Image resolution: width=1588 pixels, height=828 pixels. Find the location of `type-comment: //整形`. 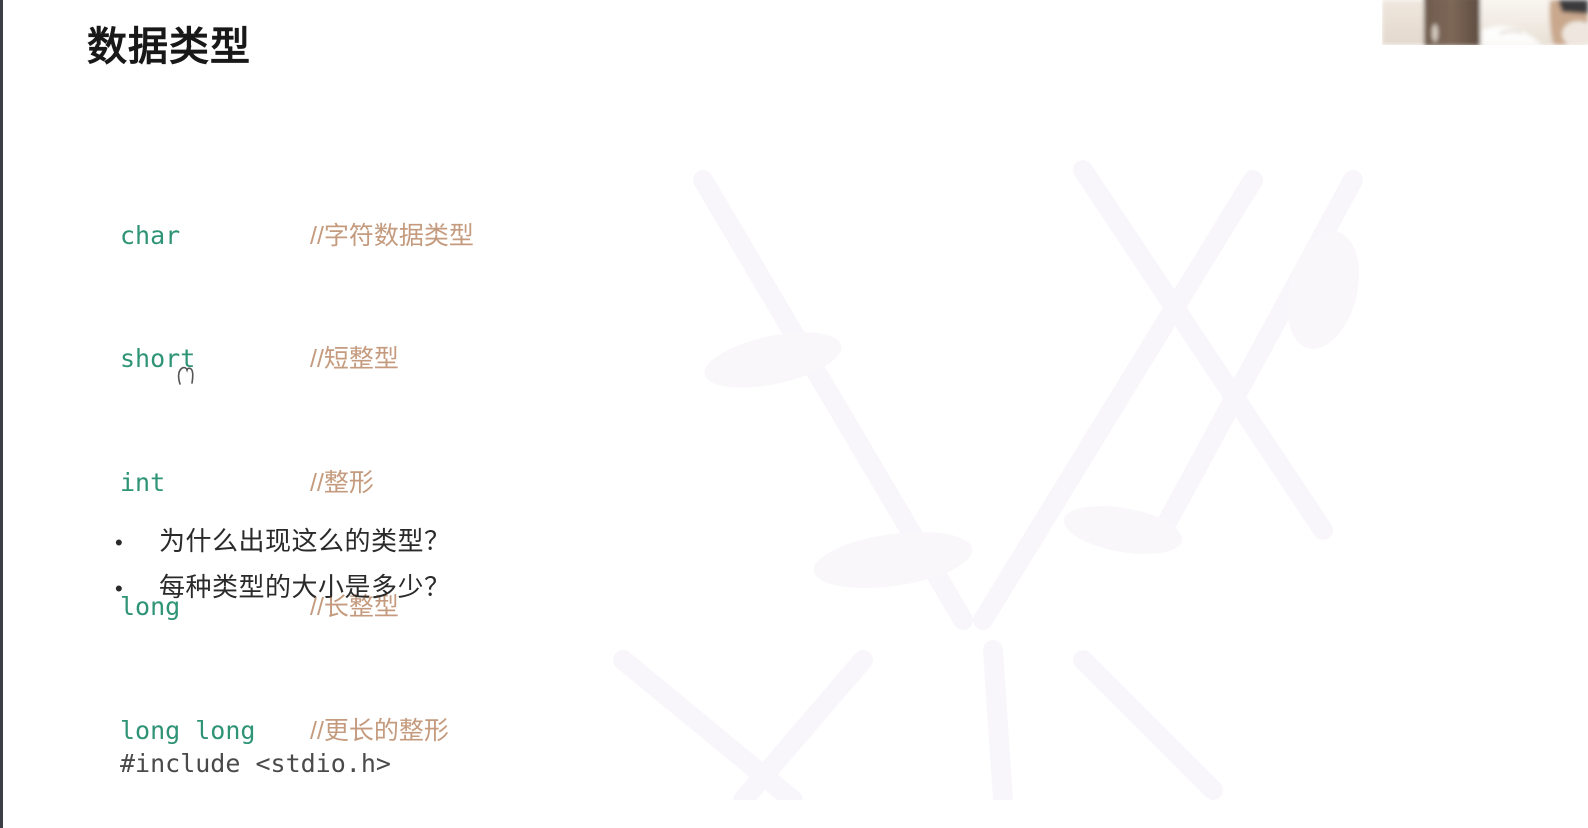

type-comment: //整形 is located at coordinates (342, 483).